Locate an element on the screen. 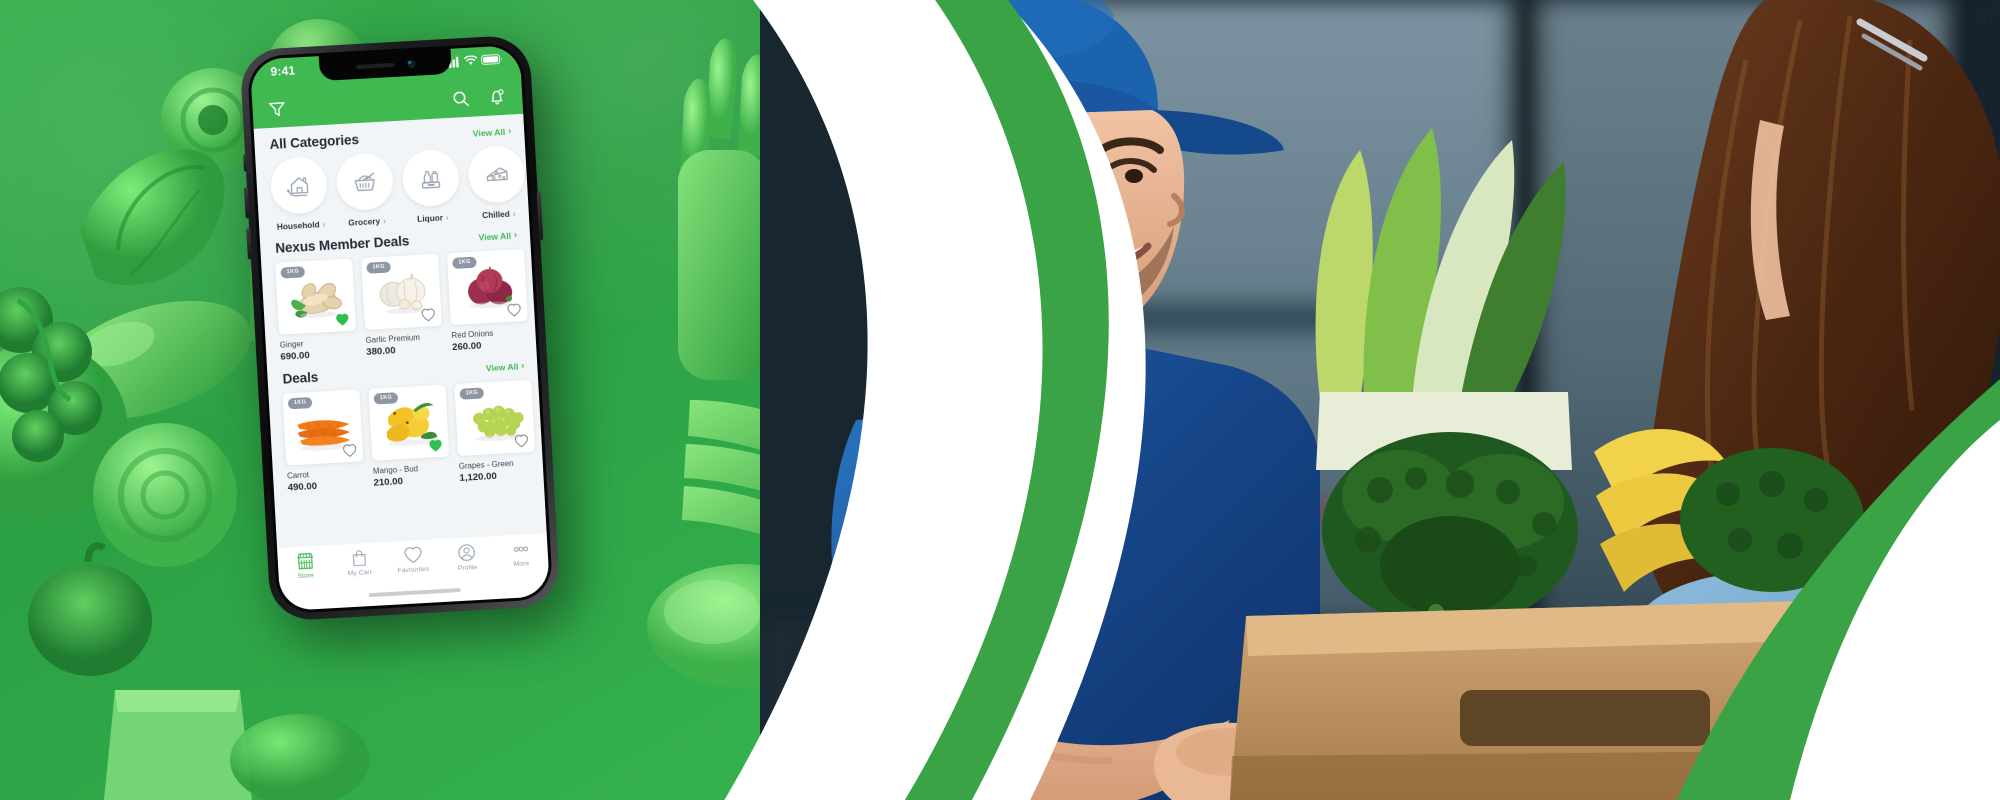 The width and height of the screenshot is (2000, 800). category-liquor: Liquor › is located at coordinates (431, 186).